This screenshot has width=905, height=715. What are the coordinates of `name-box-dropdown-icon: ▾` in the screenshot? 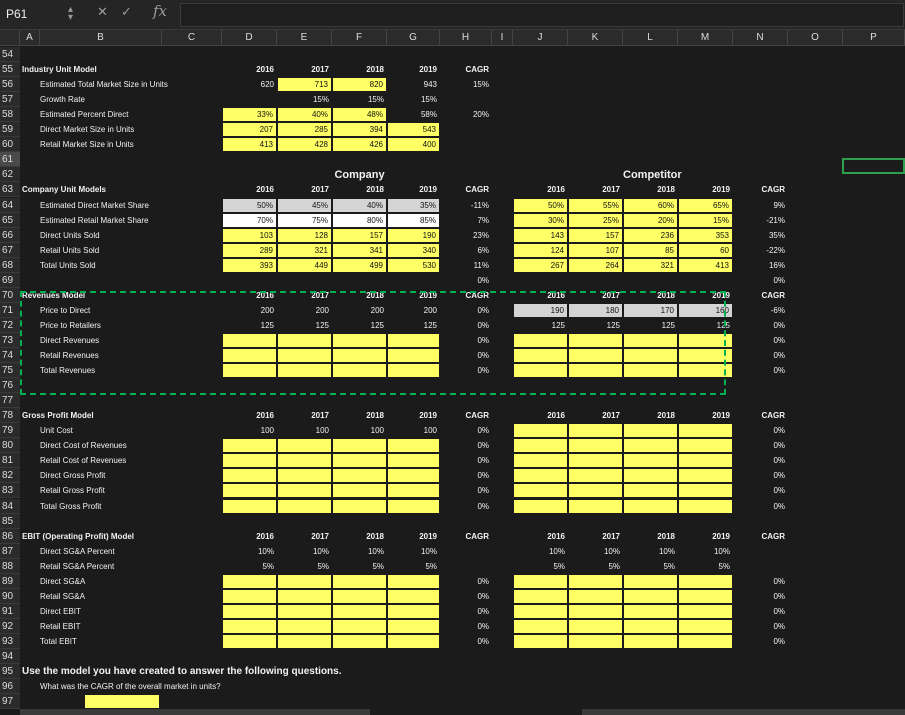 It's located at (70, 17).